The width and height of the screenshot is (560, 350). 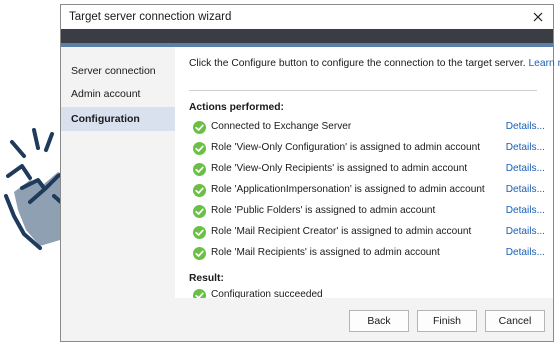 I want to click on finish-button: Finish, so click(x=447, y=321).